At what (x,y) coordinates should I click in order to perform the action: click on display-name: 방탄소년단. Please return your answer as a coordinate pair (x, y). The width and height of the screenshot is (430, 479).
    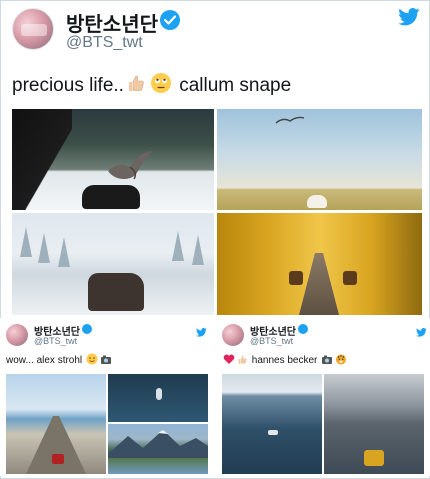
    Looking at the image, I should click on (112, 22).